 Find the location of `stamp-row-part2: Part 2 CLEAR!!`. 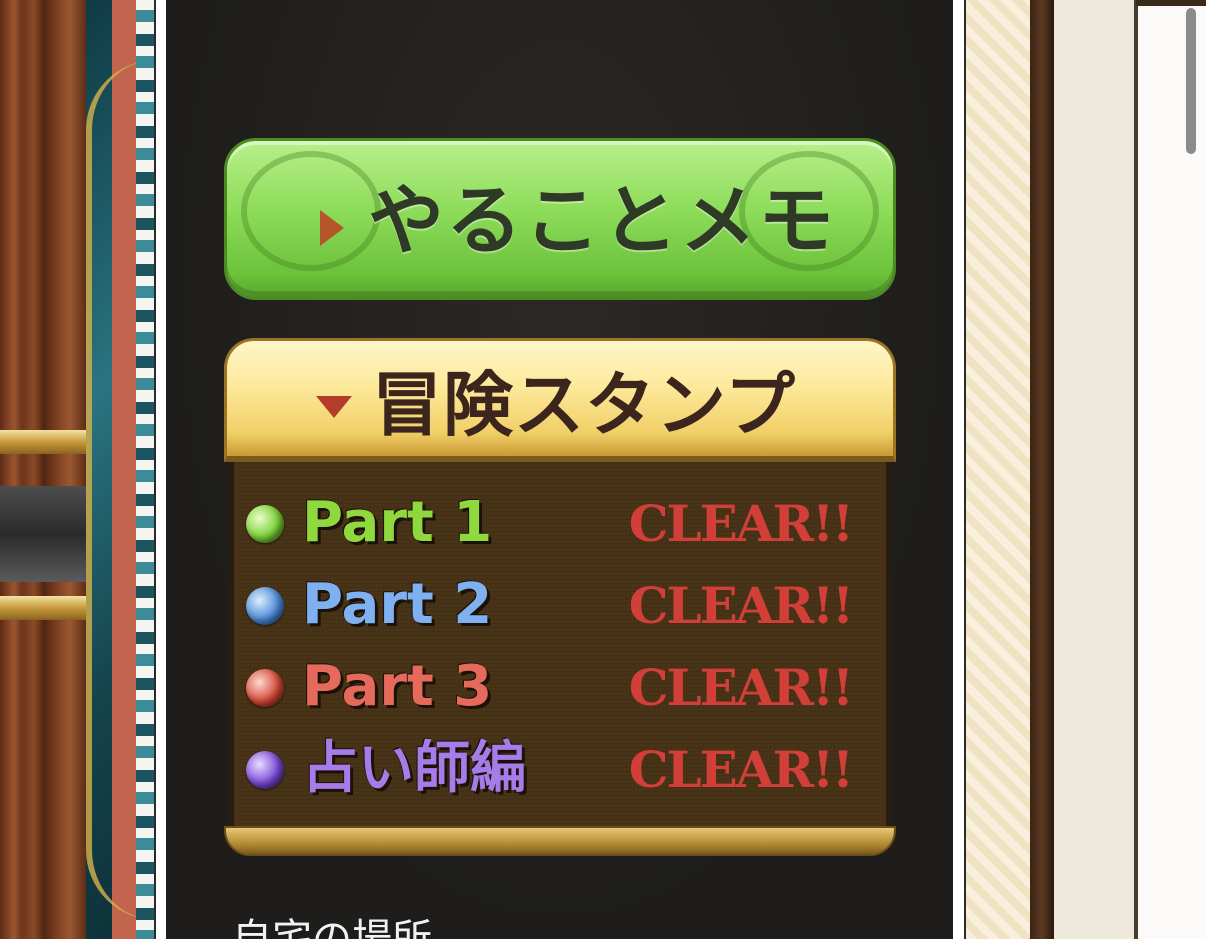

stamp-row-part2: Part 2 CLEAR!! is located at coordinates (554, 605).